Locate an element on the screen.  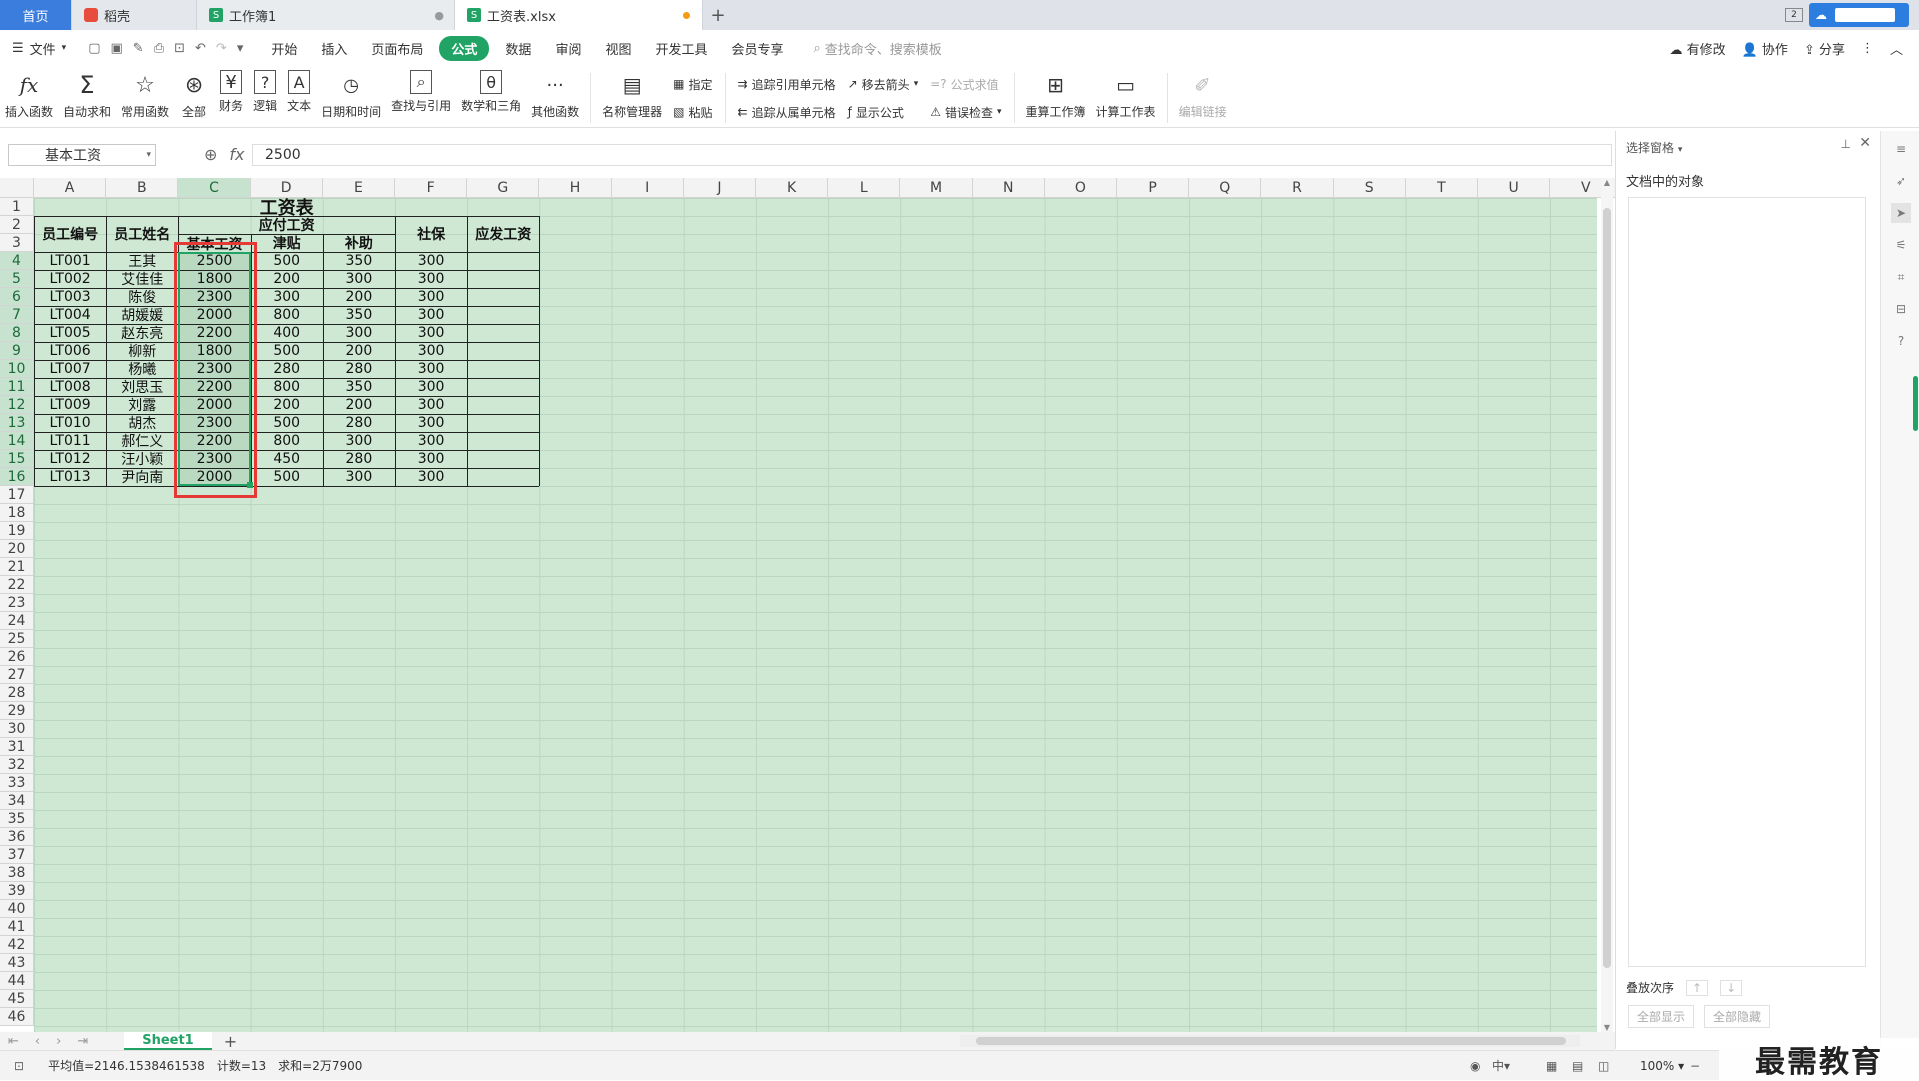
share-button: ⇪ 分享 is located at coordinates (1824, 48).